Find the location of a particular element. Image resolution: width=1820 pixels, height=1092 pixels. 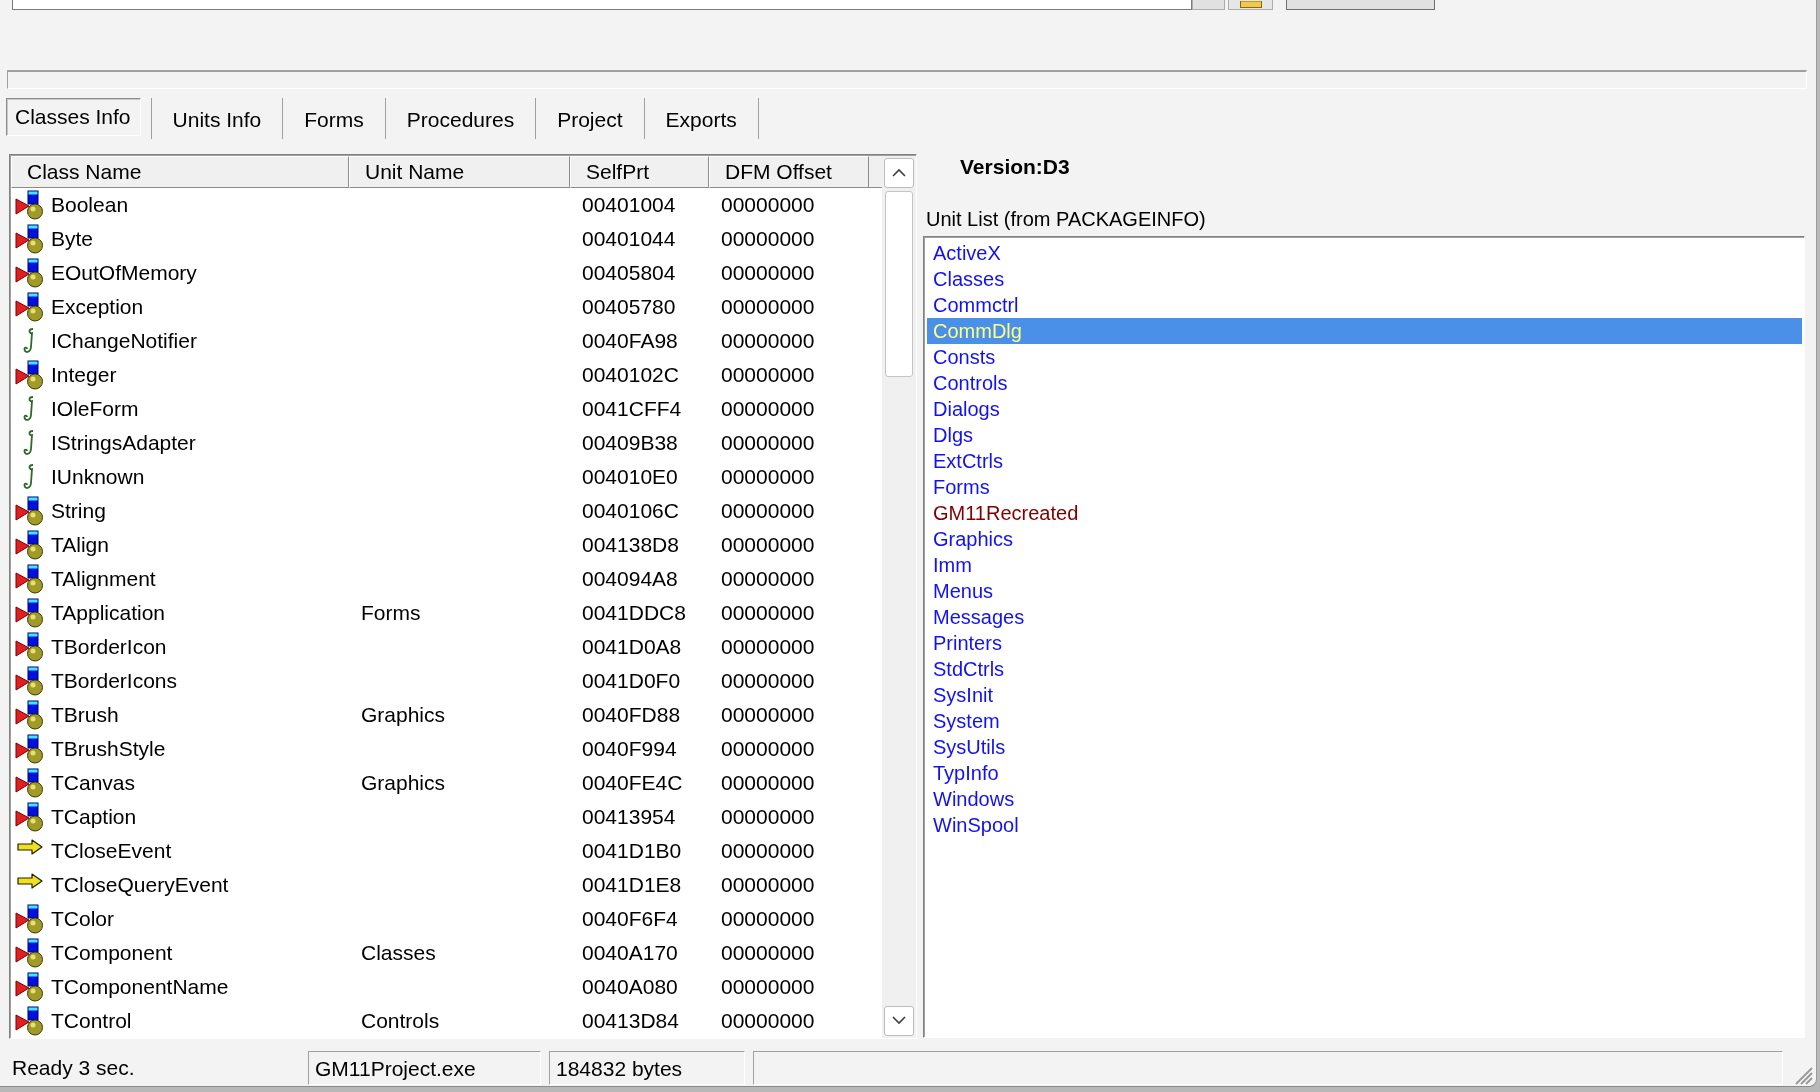

list-item: TypInfo is located at coordinates (1364, 772).